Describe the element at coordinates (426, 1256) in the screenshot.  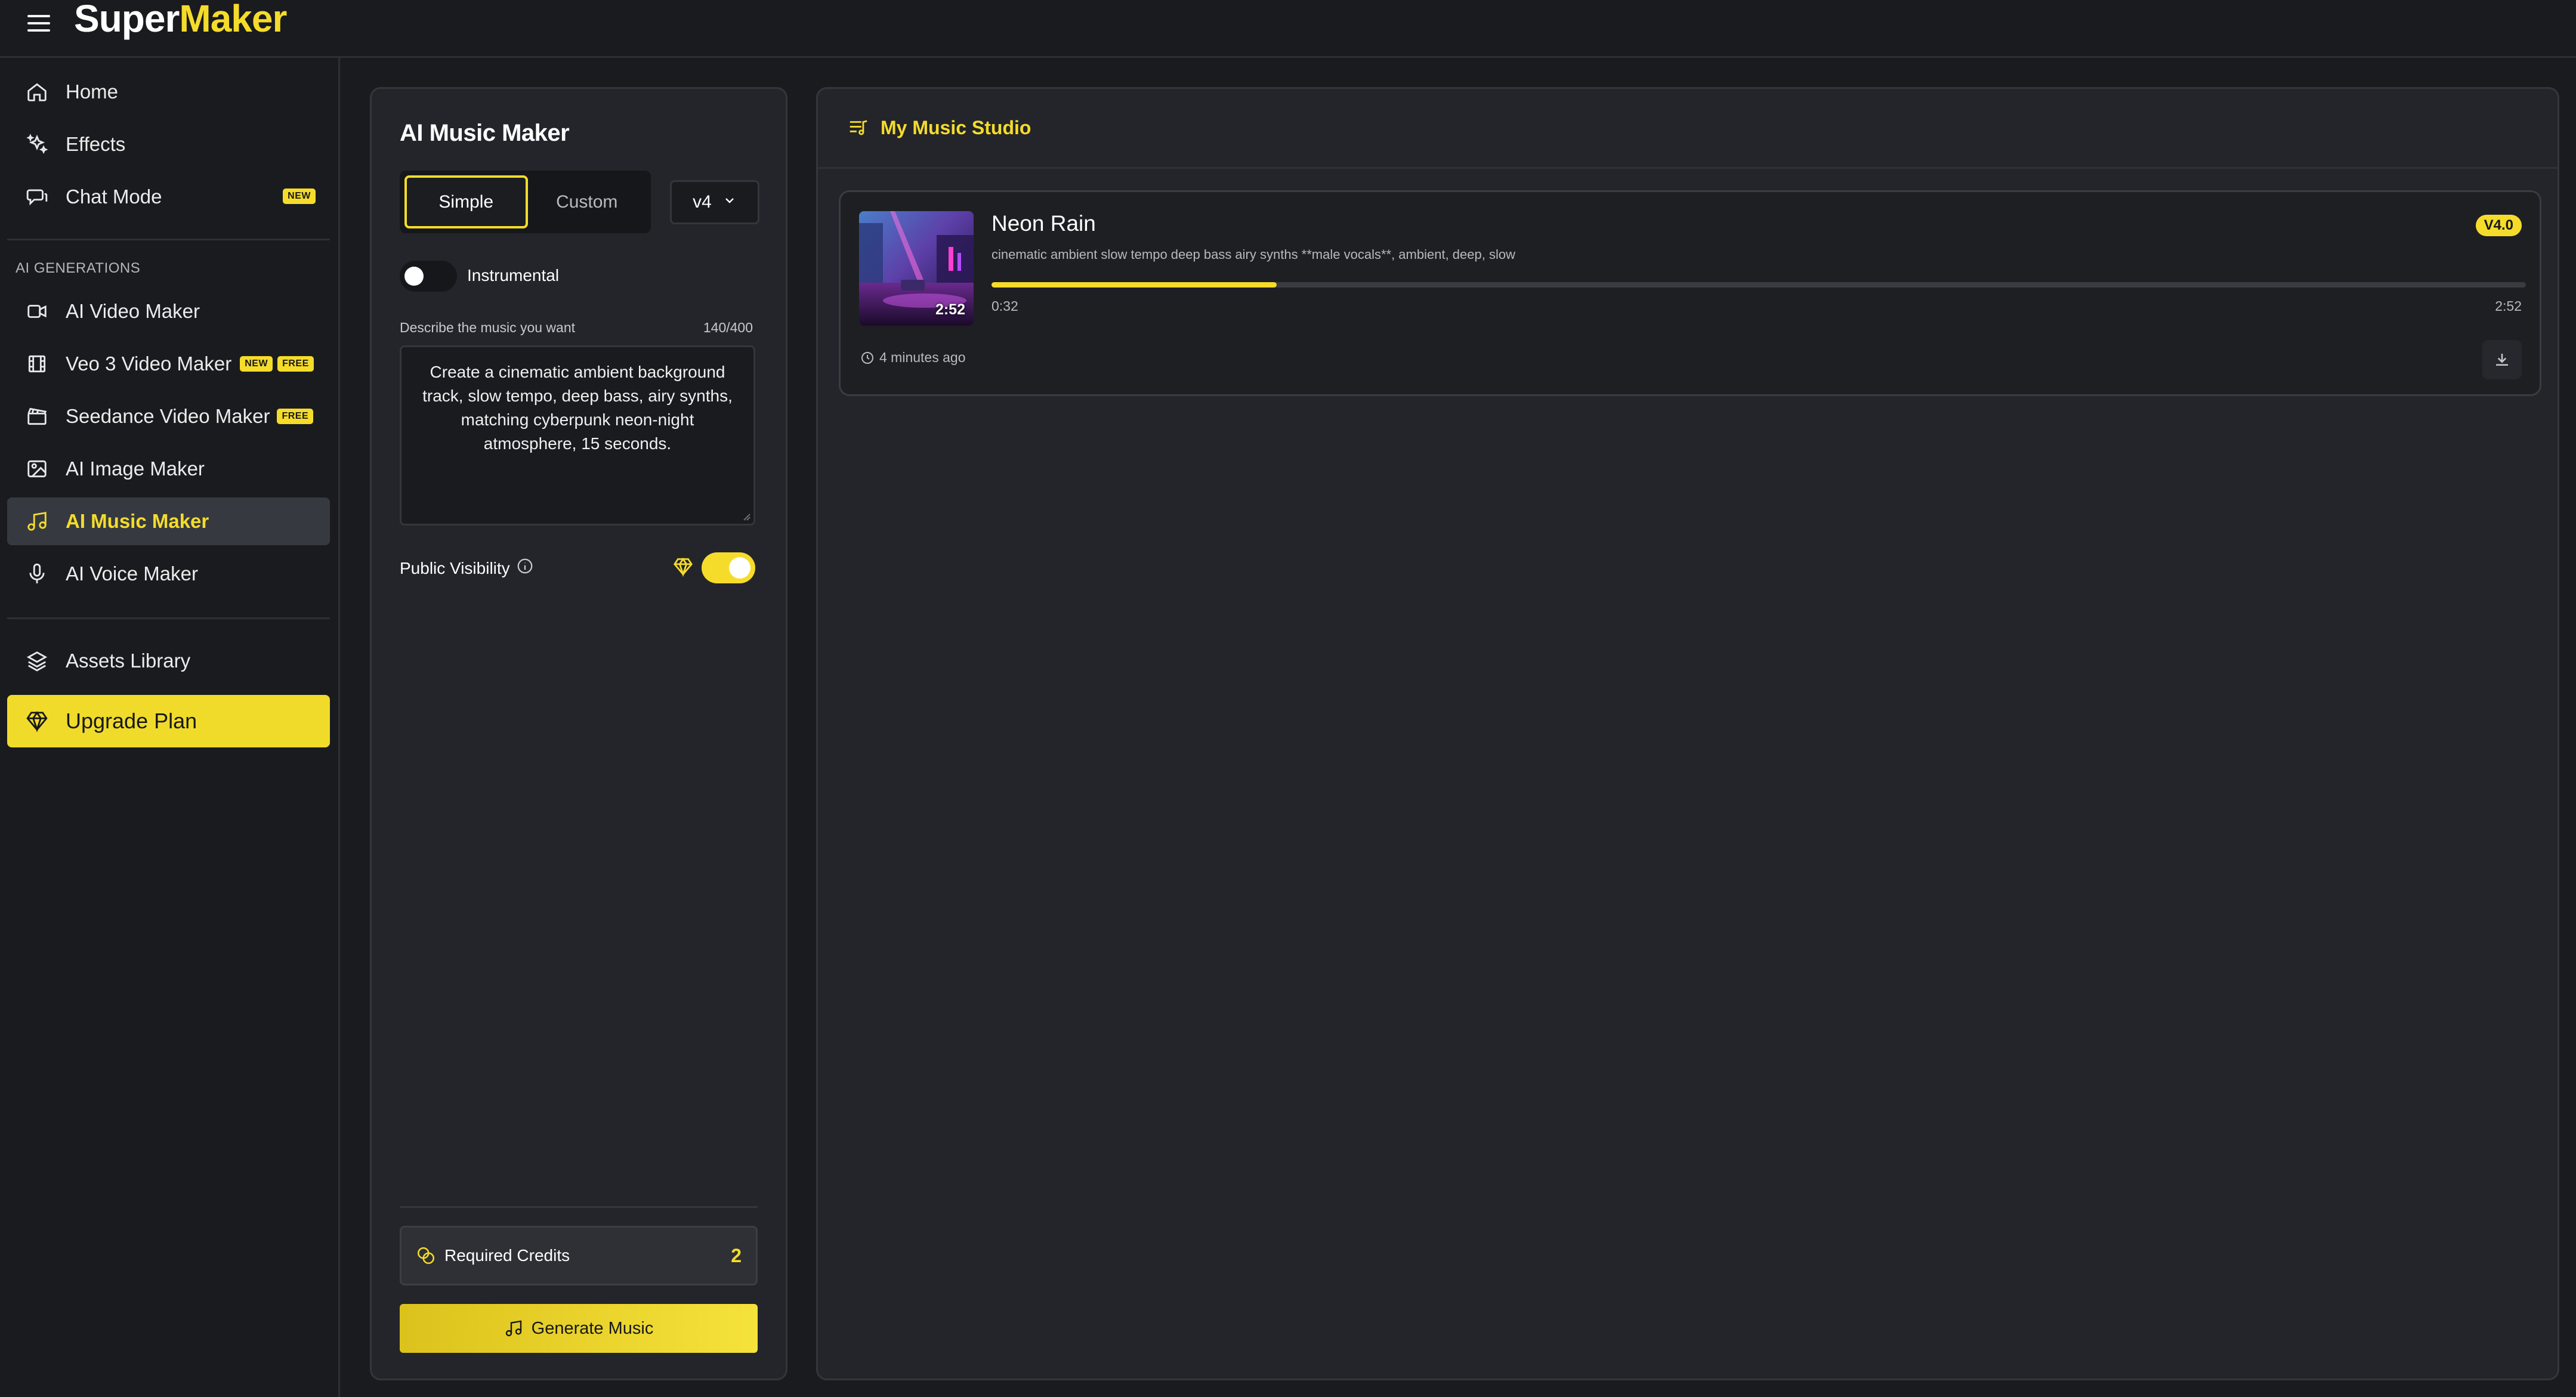
I see `coins-icon` at that location.